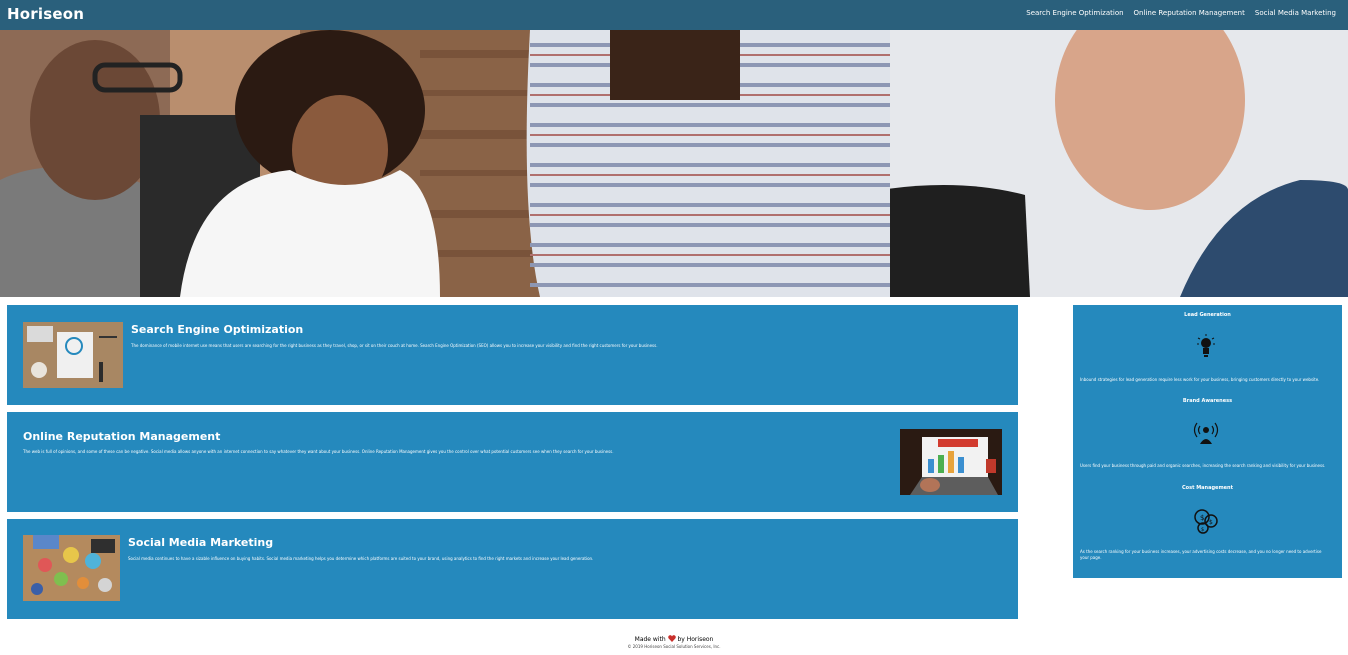  I want to click on benefit-title-brand: Brand Awareness, so click(1207, 401).